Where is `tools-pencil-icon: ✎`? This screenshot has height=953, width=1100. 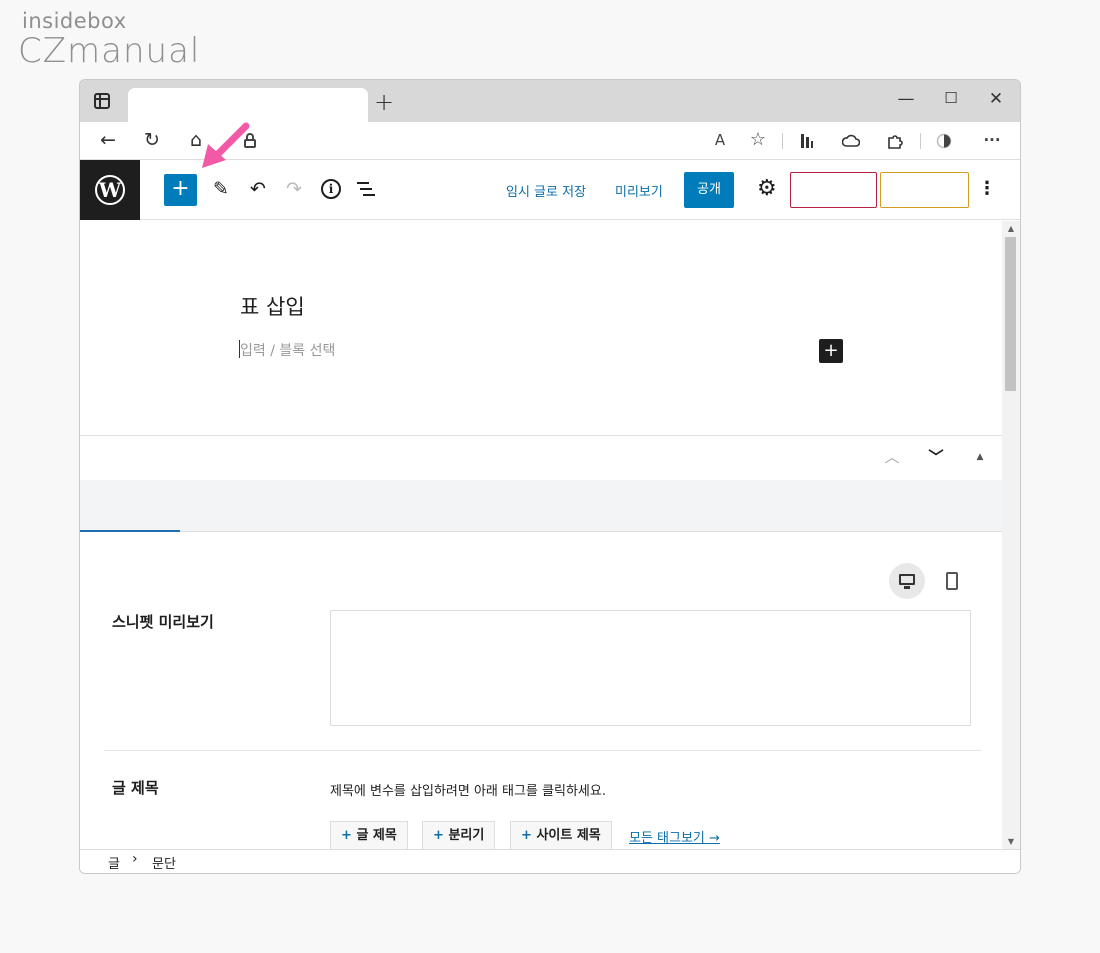 tools-pencil-icon: ✎ is located at coordinates (221, 189).